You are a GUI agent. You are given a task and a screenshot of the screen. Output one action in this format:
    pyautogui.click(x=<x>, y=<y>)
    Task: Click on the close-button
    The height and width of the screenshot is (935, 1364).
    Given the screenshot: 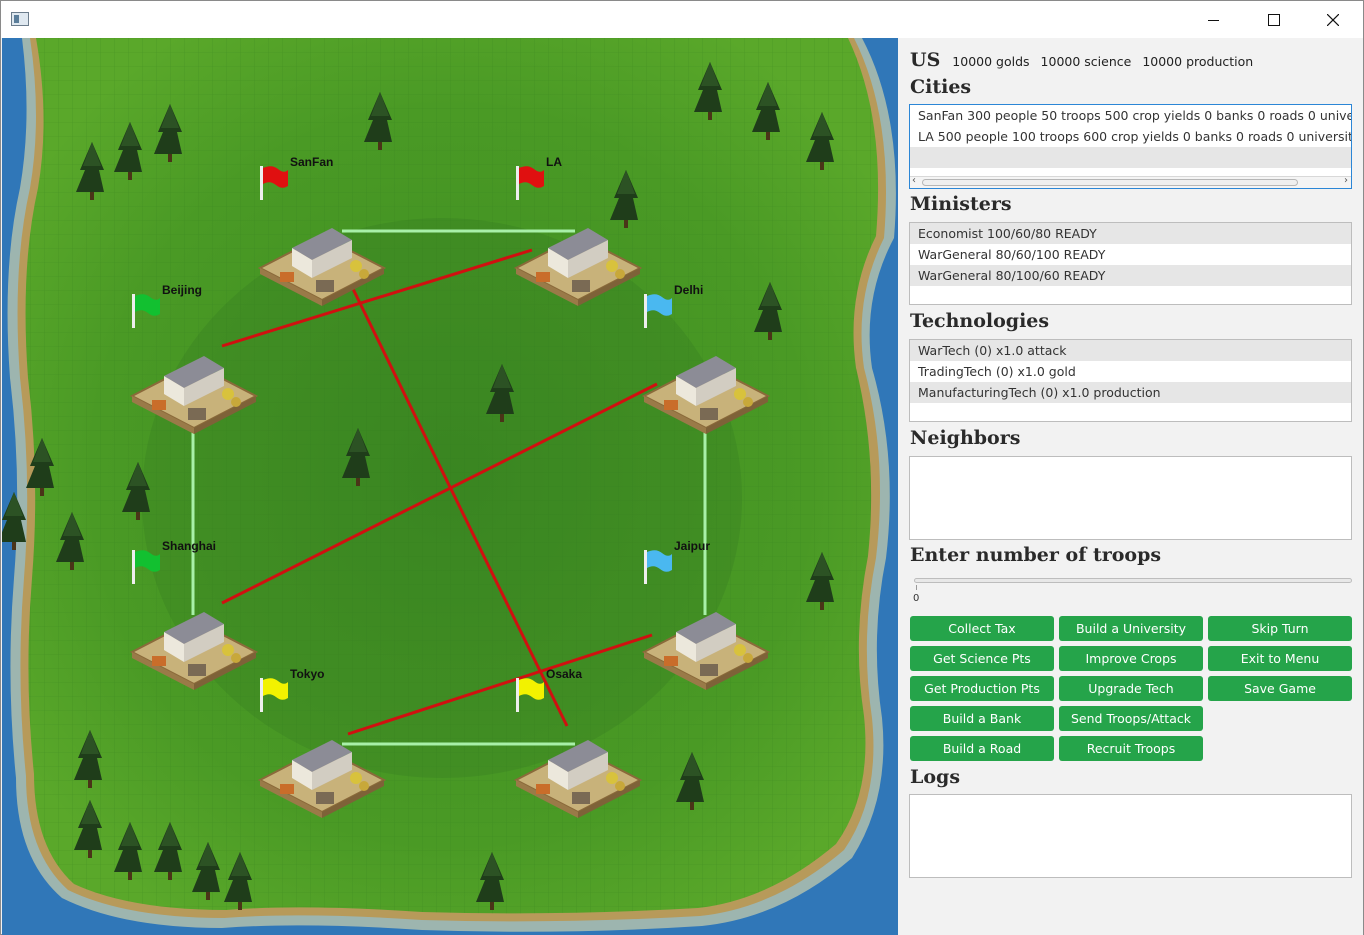 What is the action you would take?
    pyautogui.click(x=1333, y=19)
    